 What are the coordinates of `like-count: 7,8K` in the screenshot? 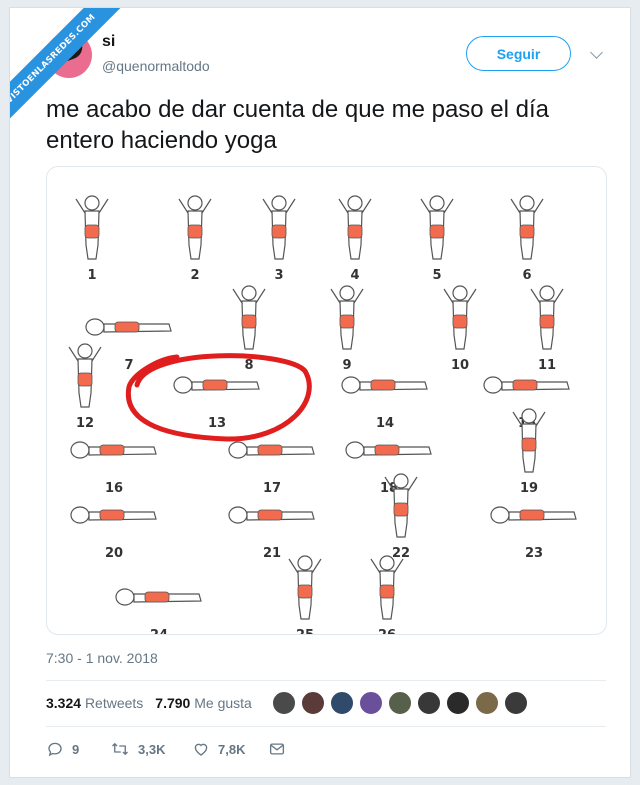 It's located at (232, 749).